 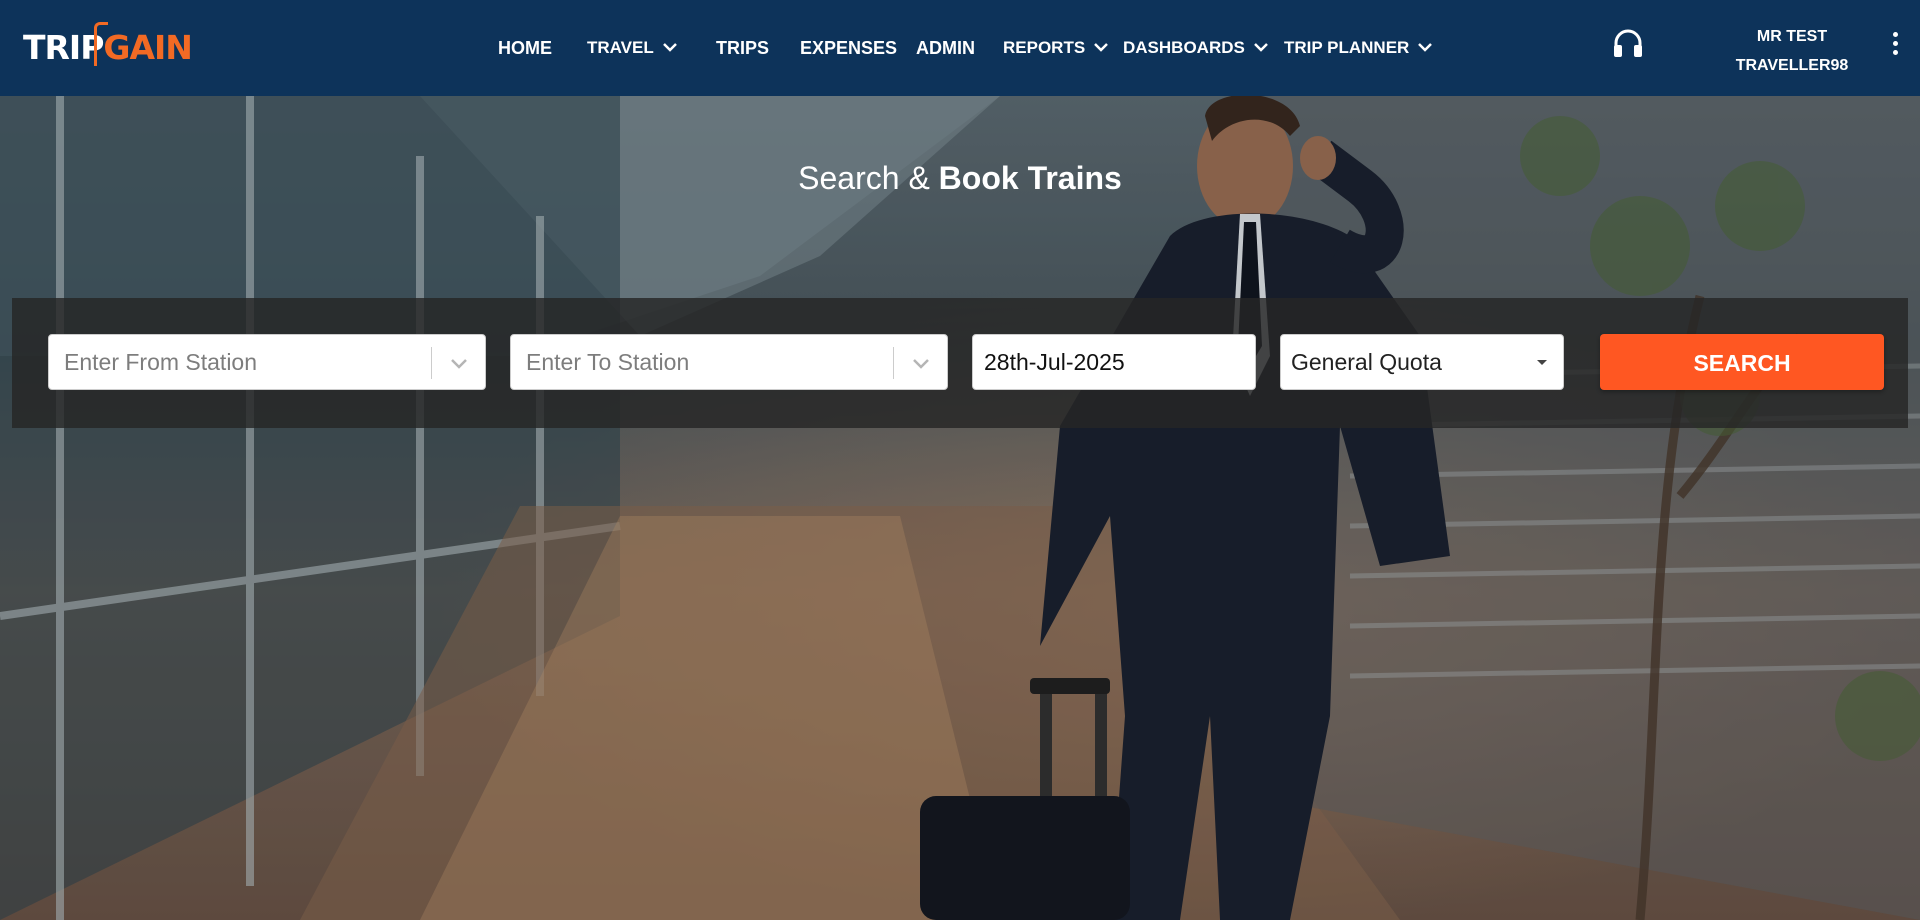 I want to click on nav-admin: ADMIN, so click(x=945, y=48).